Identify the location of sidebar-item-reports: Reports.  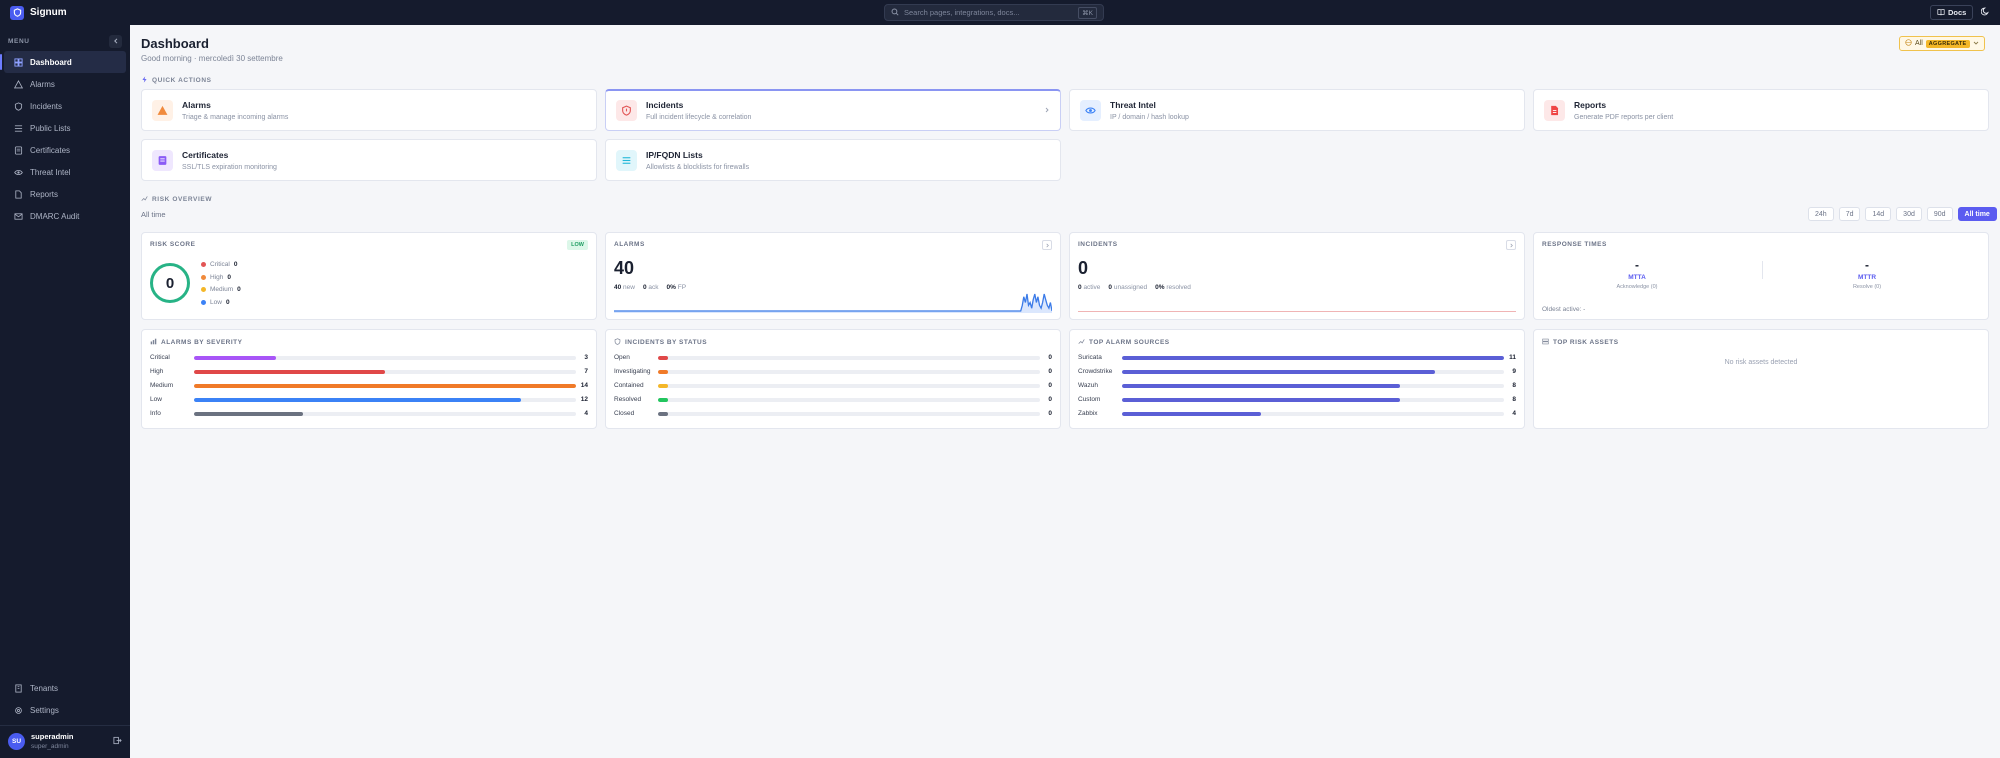
(65, 194).